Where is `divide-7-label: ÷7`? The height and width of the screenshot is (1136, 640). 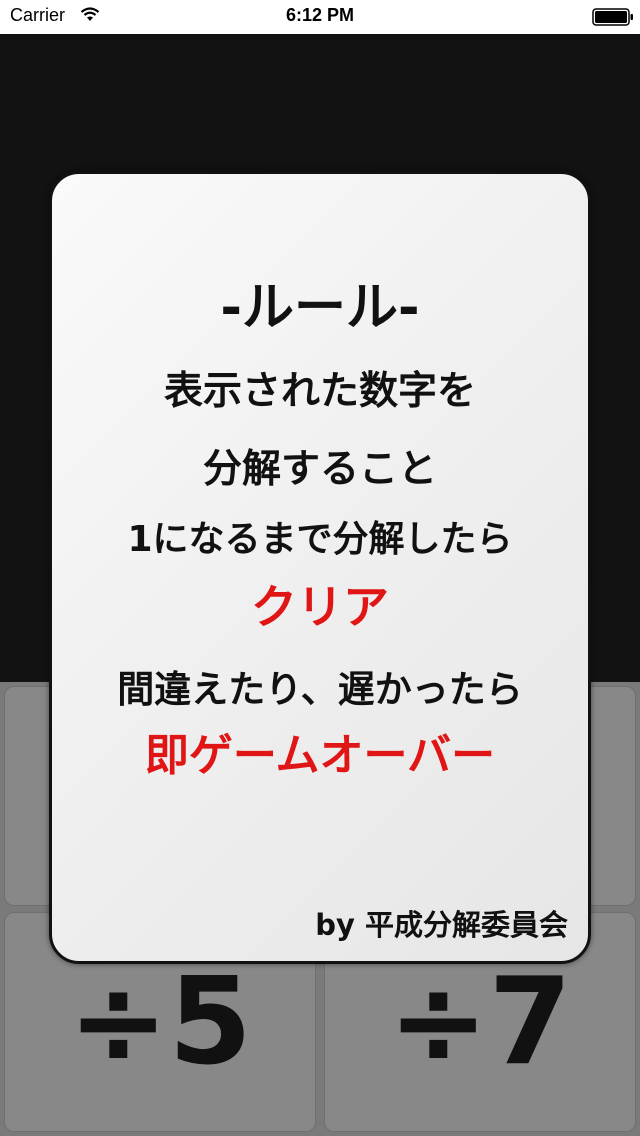
divide-7-label: ÷7 is located at coordinates (480, 1022).